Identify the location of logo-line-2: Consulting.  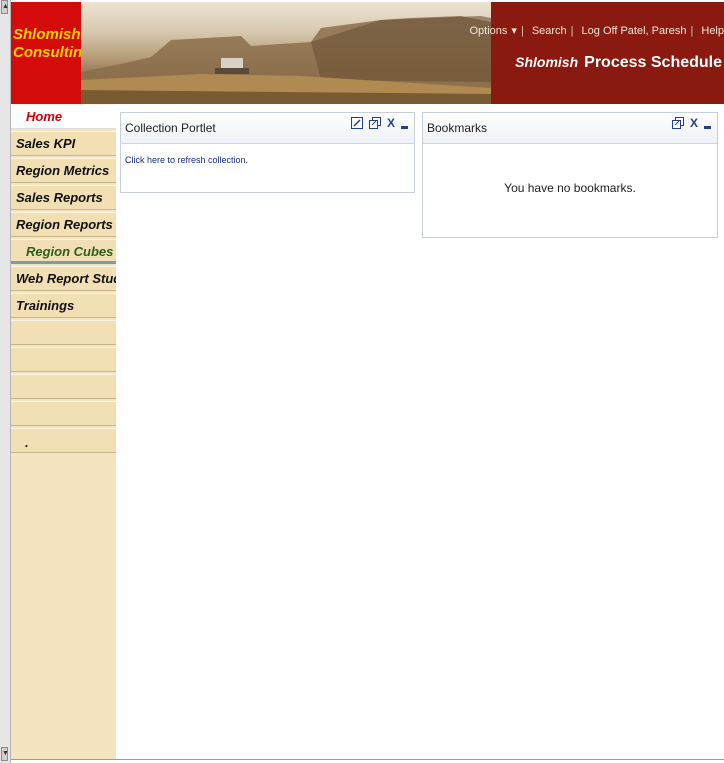
(52, 52).